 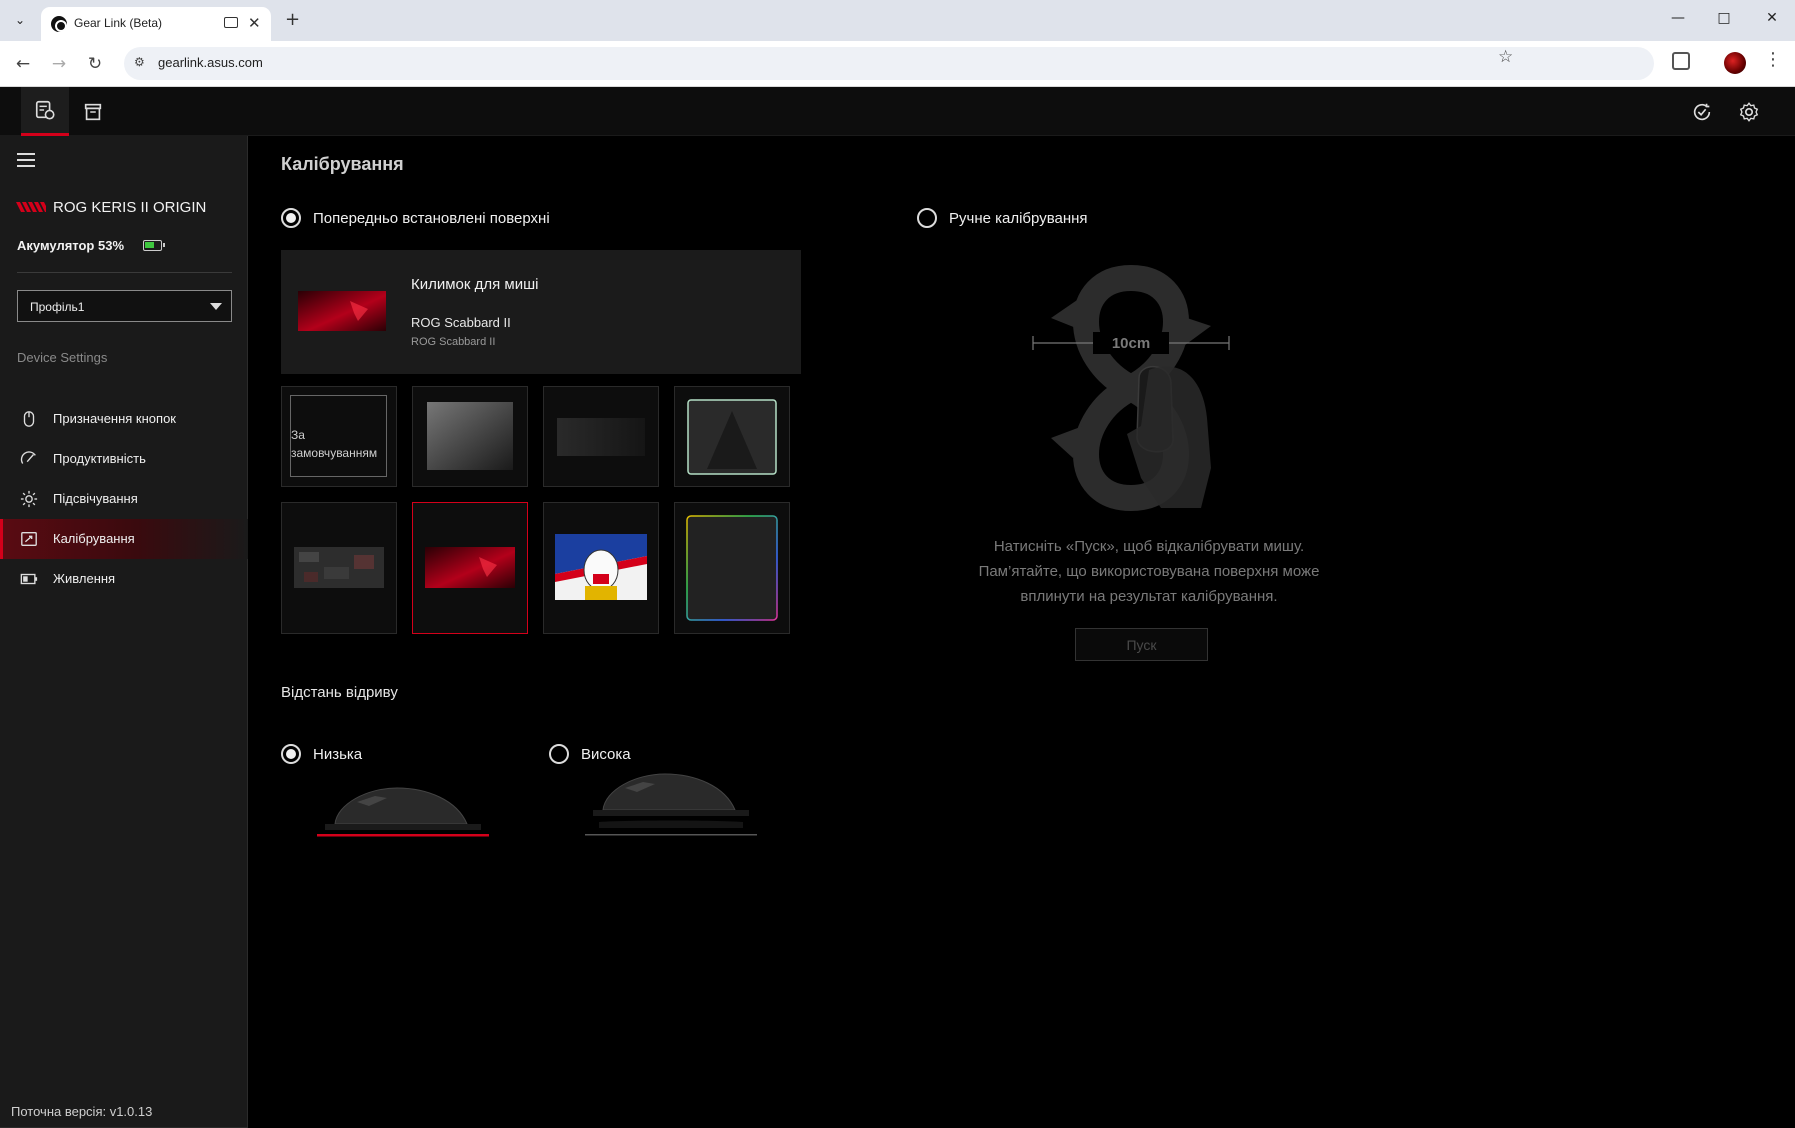 I want to click on sync-check-icon, so click(x=1702, y=112).